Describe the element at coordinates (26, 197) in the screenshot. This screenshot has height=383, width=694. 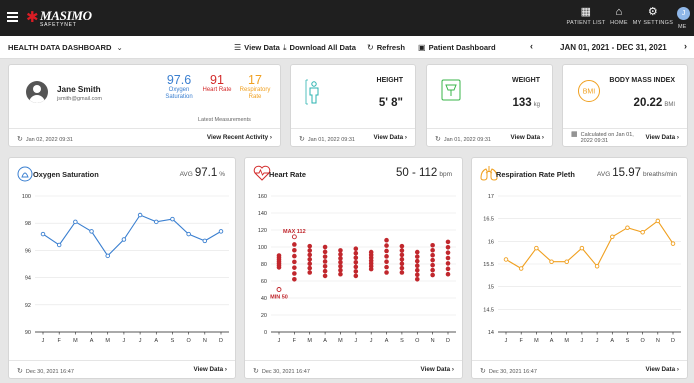
I see `y-tick-label: 100` at that location.